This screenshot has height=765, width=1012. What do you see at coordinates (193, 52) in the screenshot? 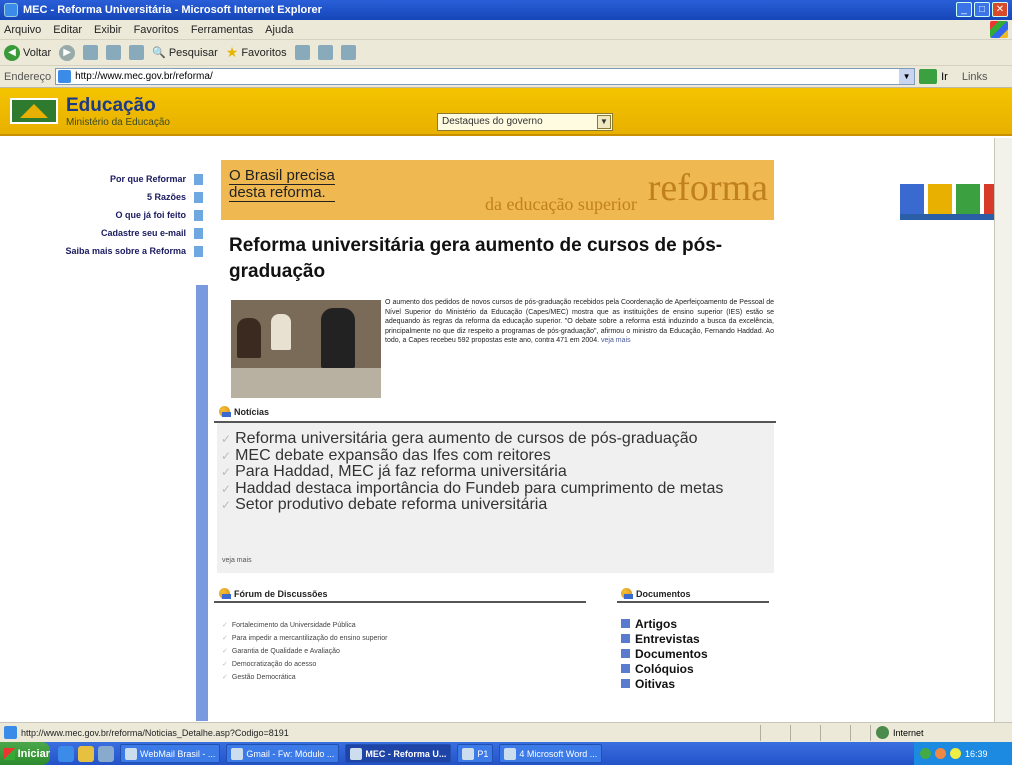
I see `search-label: Pesquisar` at bounding box center [193, 52].